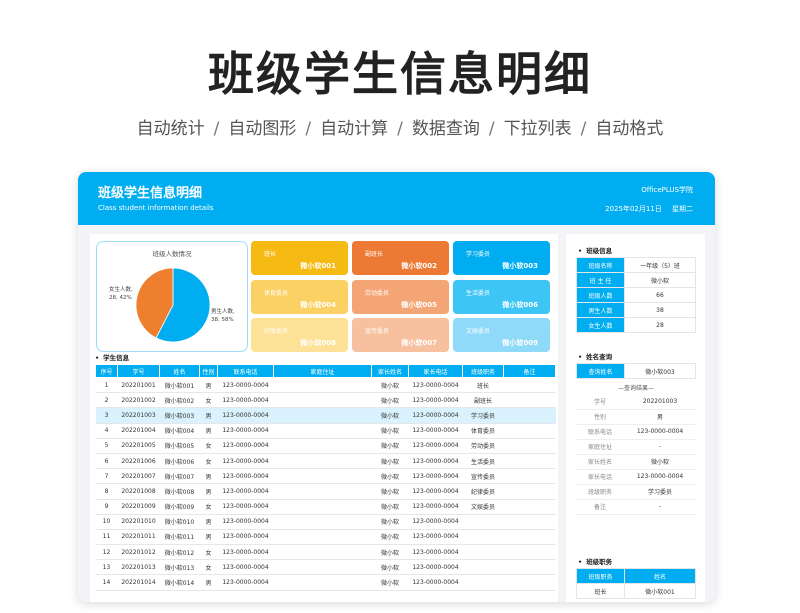  What do you see at coordinates (483, 461) in the screenshot?
I see `table-cell: 生活委员` at bounding box center [483, 461].